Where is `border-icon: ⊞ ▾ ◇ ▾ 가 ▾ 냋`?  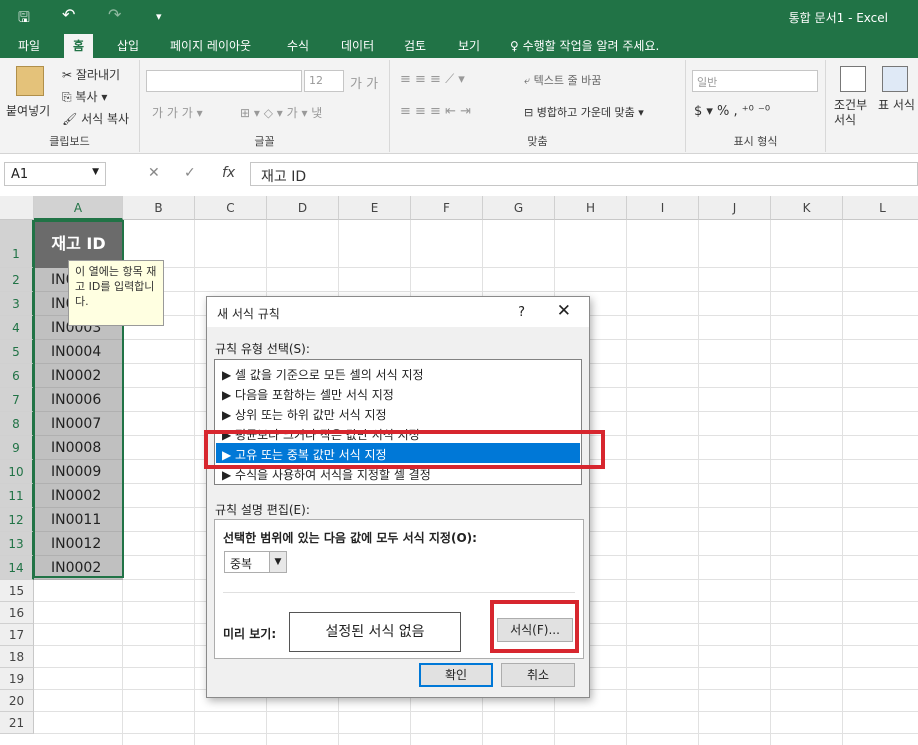
border-icon: ⊞ ▾ ◇ ▾ 가 ▾ 냋 is located at coordinates (281, 112).